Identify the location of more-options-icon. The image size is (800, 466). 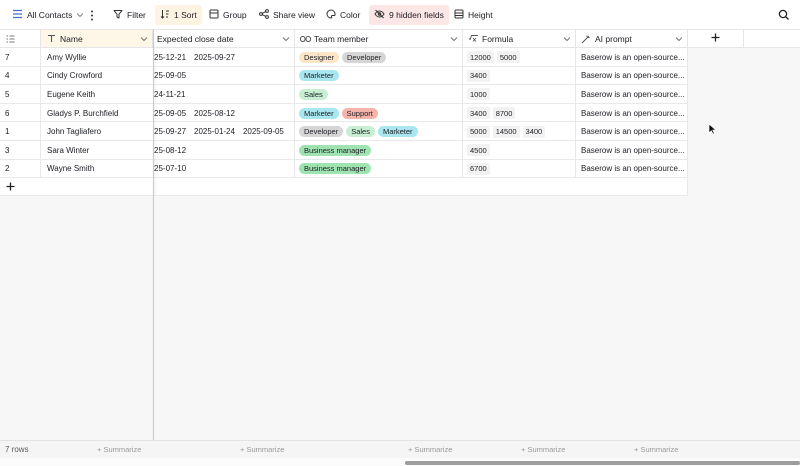
(92, 15).